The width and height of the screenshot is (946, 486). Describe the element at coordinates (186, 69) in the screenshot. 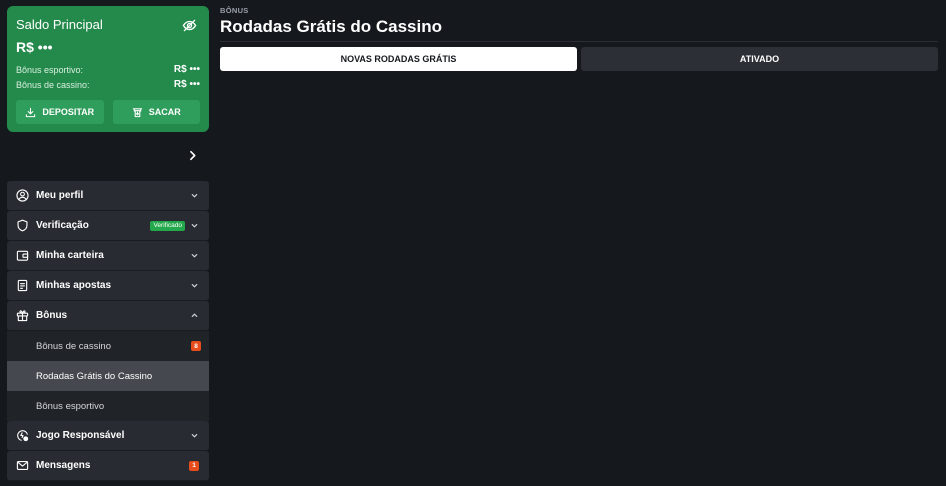

I see `sports-bonus-value: R$ •••` at that location.